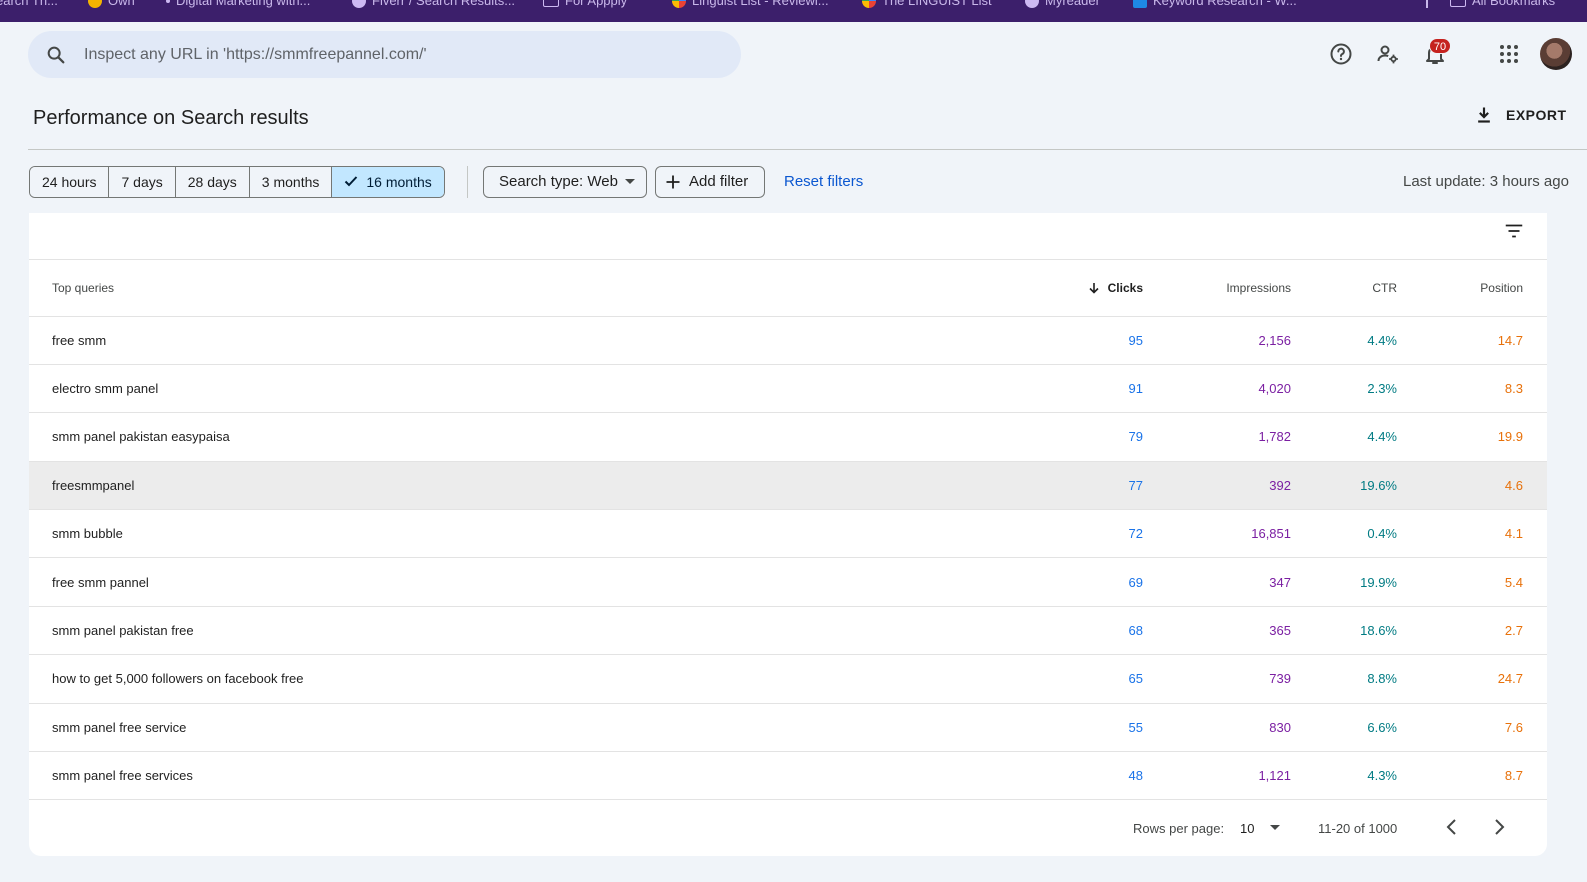 The height and width of the screenshot is (882, 1587). Describe the element at coordinates (95, 4) in the screenshot. I see `yellow-g-icon` at that location.